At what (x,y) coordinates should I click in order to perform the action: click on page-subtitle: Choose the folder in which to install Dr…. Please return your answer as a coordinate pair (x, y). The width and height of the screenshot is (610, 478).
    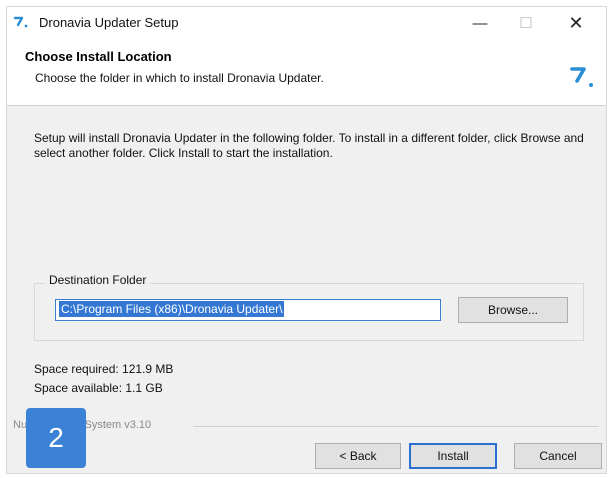
    Looking at the image, I should click on (179, 78).